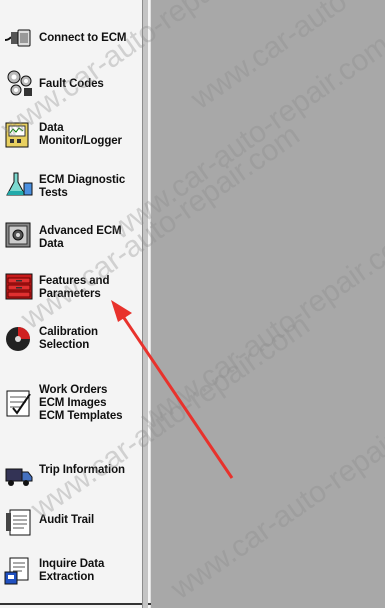 The height and width of the screenshot is (608, 385). I want to click on fault-codes-icon, so click(19, 83).